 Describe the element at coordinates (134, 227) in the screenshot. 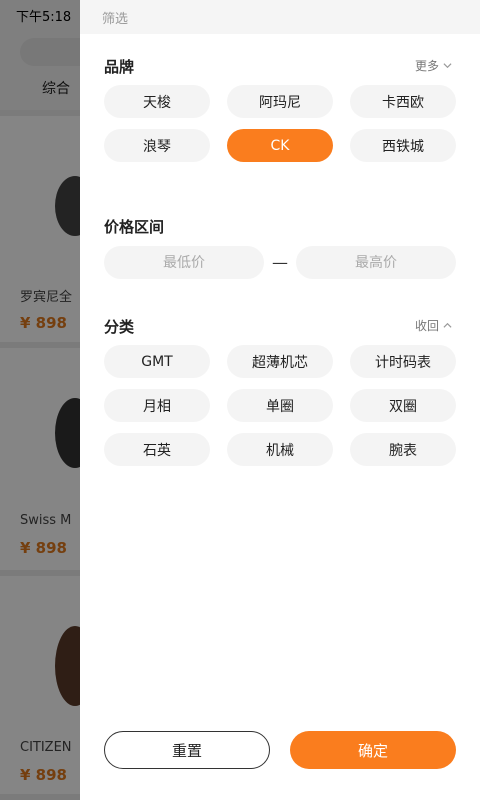

I see `price-section-title: 价格区间` at that location.